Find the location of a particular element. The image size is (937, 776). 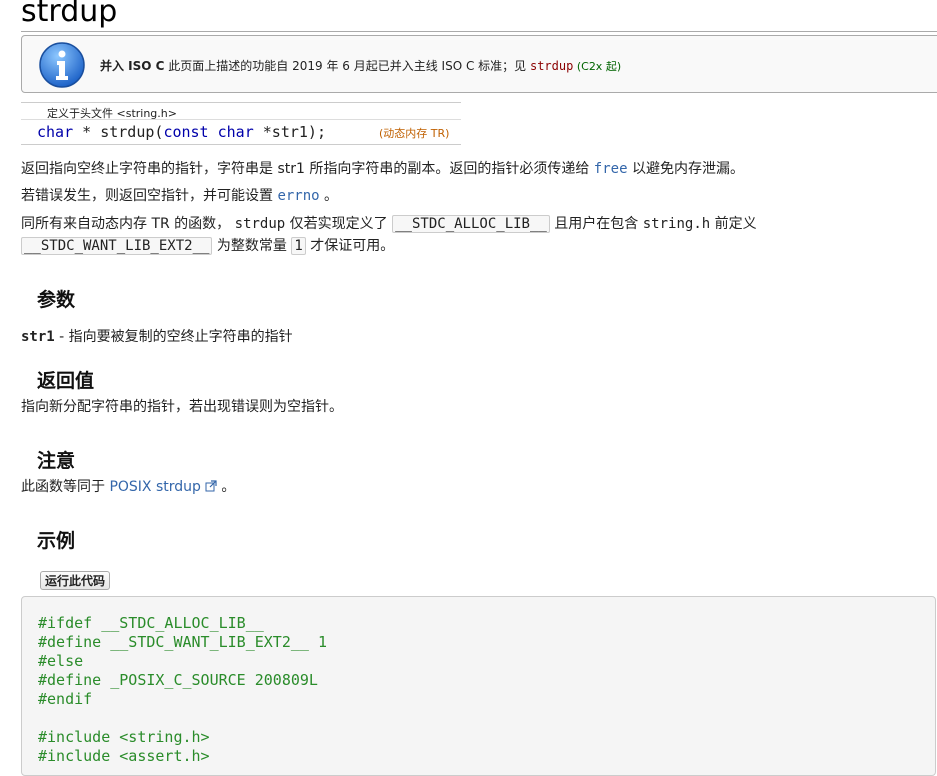

param-str1: str1 - 指向要被复制的空终止字符串的指针 is located at coordinates (157, 336).